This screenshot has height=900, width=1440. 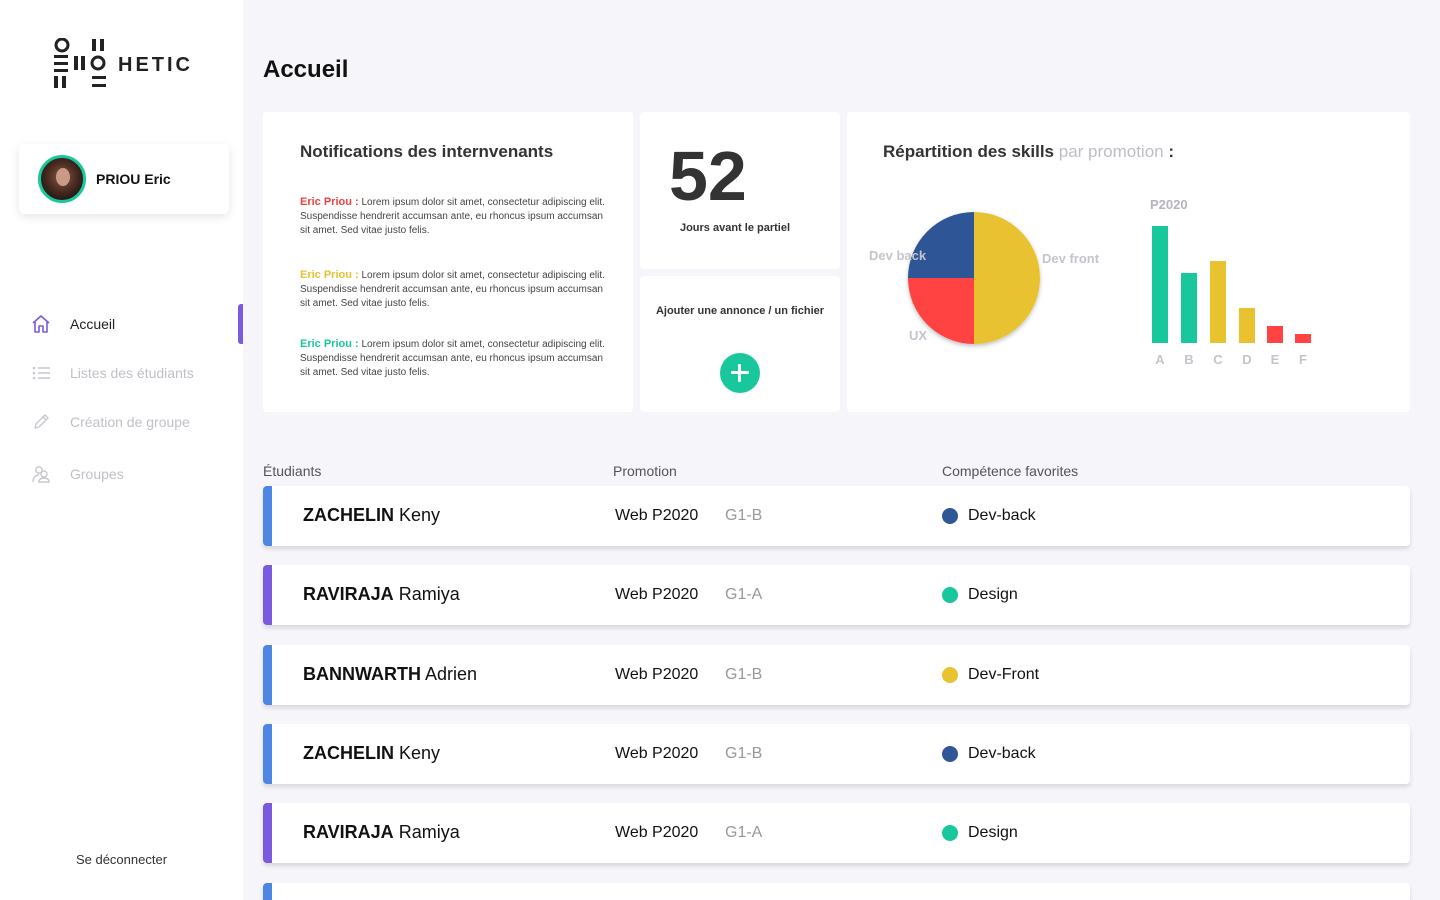 I want to click on bar-chart-title: P2020, so click(x=1169, y=204).